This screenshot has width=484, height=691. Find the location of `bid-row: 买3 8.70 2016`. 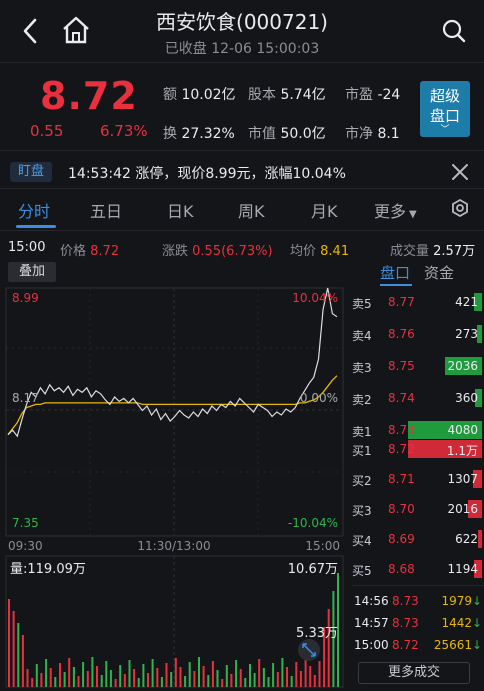

bid-row: 买3 8.70 2016 is located at coordinates (417, 509).